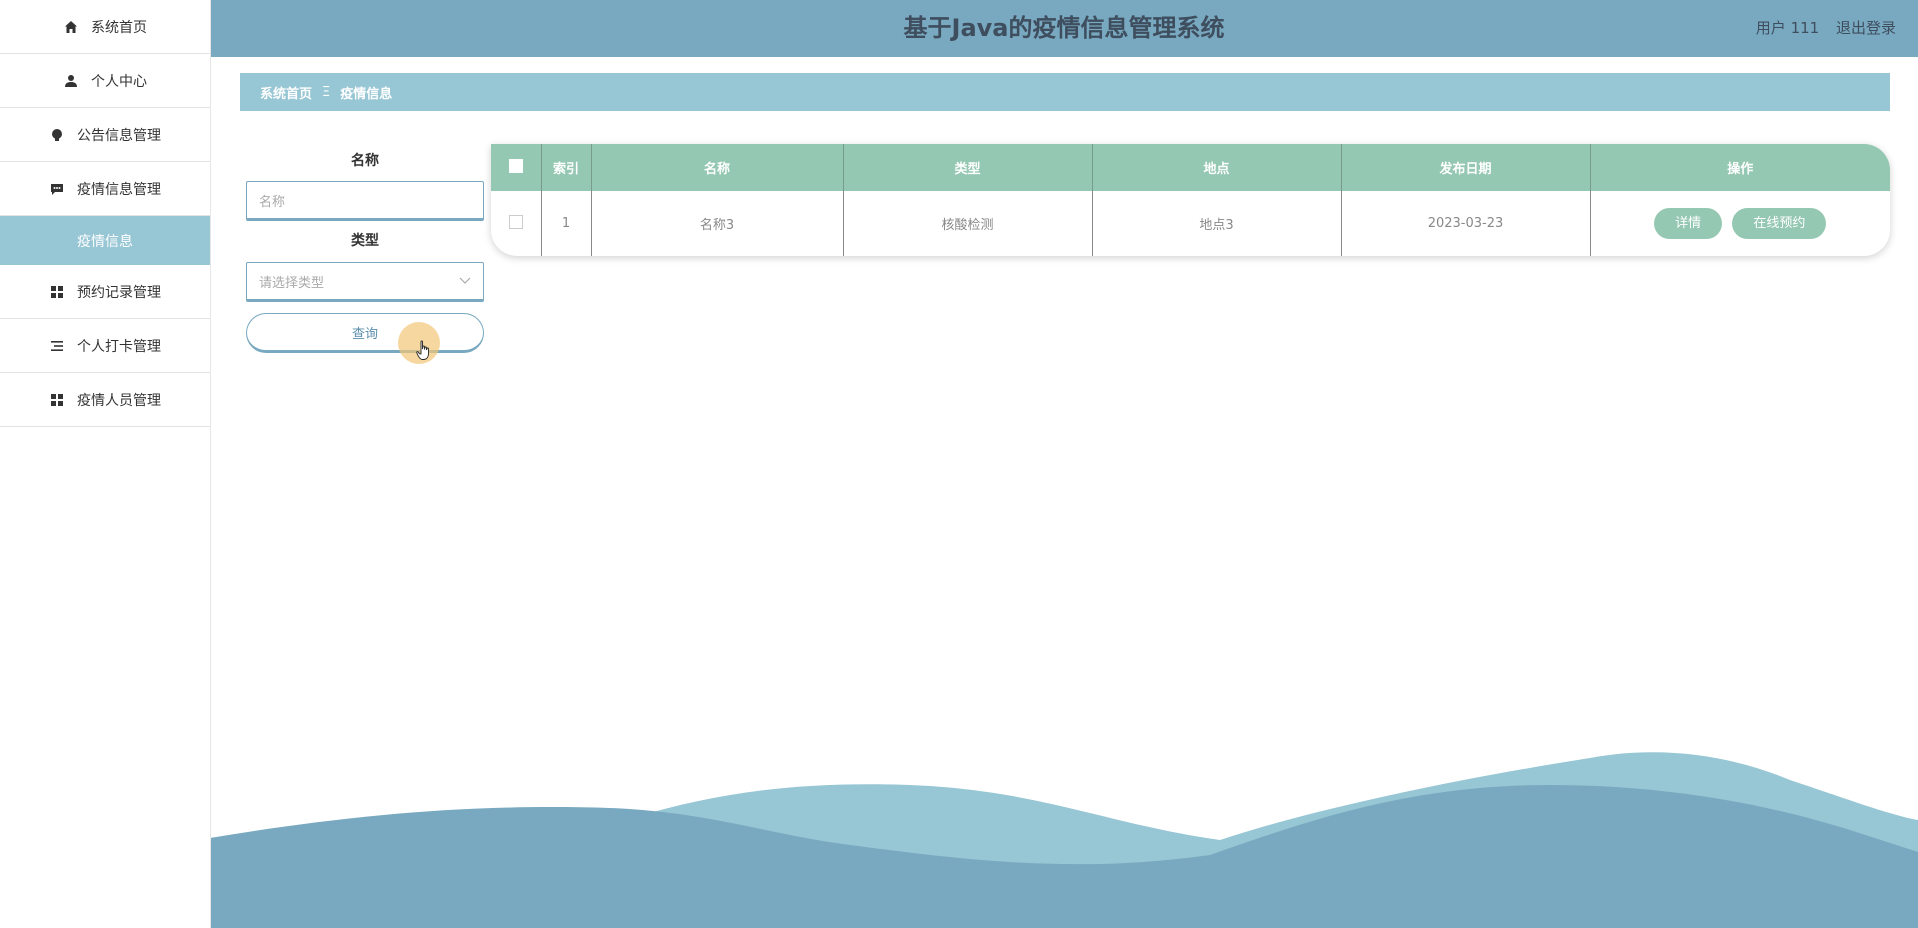 The height and width of the screenshot is (928, 1918). I want to click on sidebar-item-home: 系统首页, so click(105, 27).